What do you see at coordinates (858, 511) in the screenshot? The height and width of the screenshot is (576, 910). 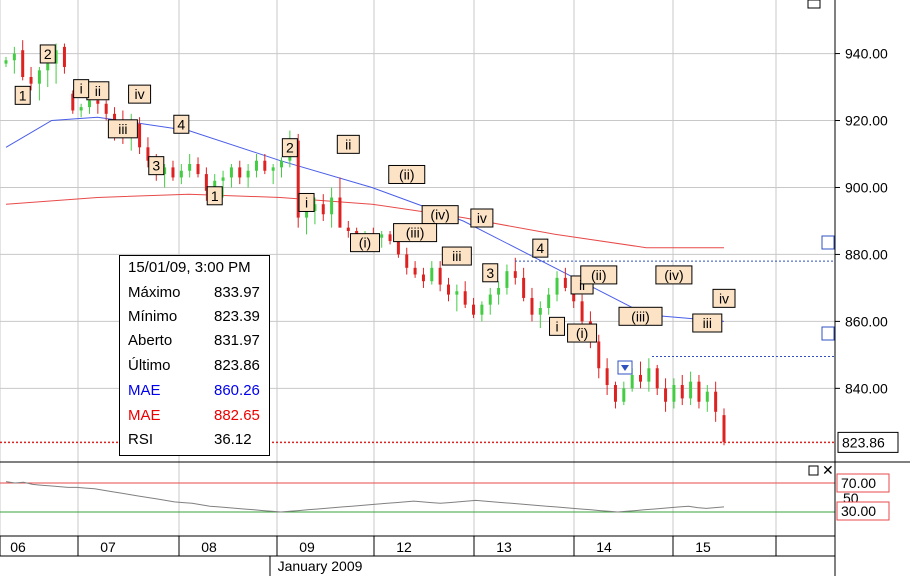 I see `rsi-label-30: 30.00` at bounding box center [858, 511].